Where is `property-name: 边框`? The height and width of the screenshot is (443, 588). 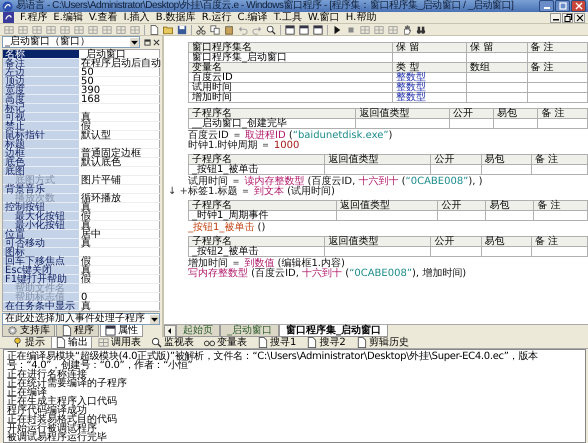 property-name: 边框 is located at coordinates (41, 153).